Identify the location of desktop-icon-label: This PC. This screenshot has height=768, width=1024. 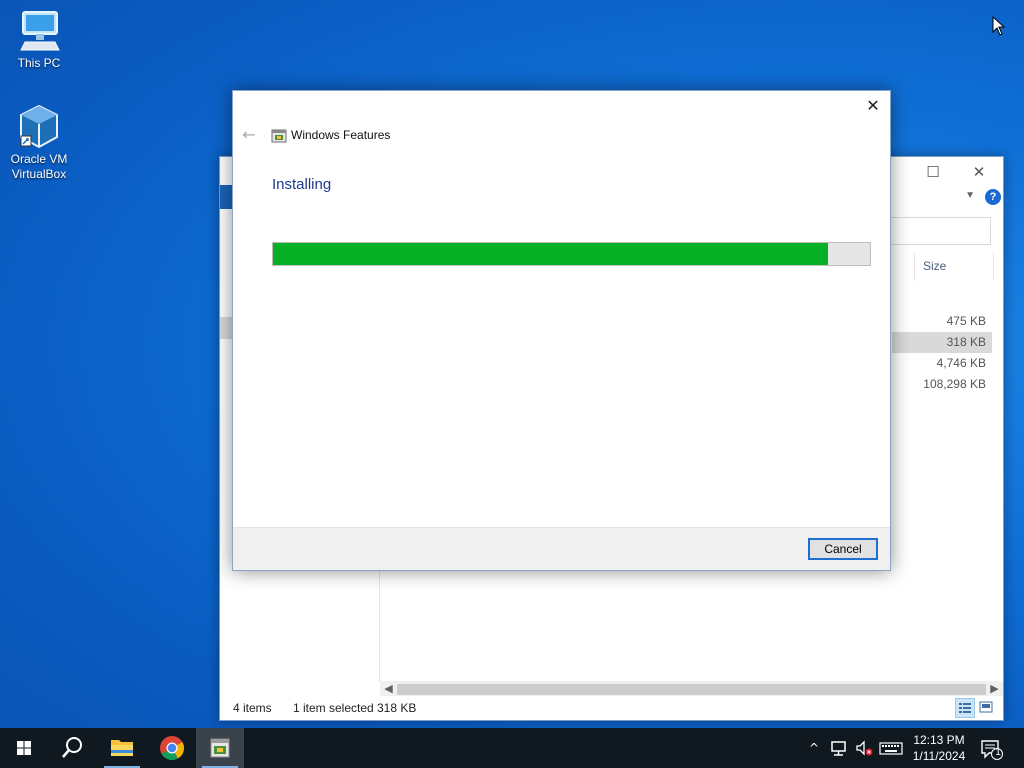
(39, 63).